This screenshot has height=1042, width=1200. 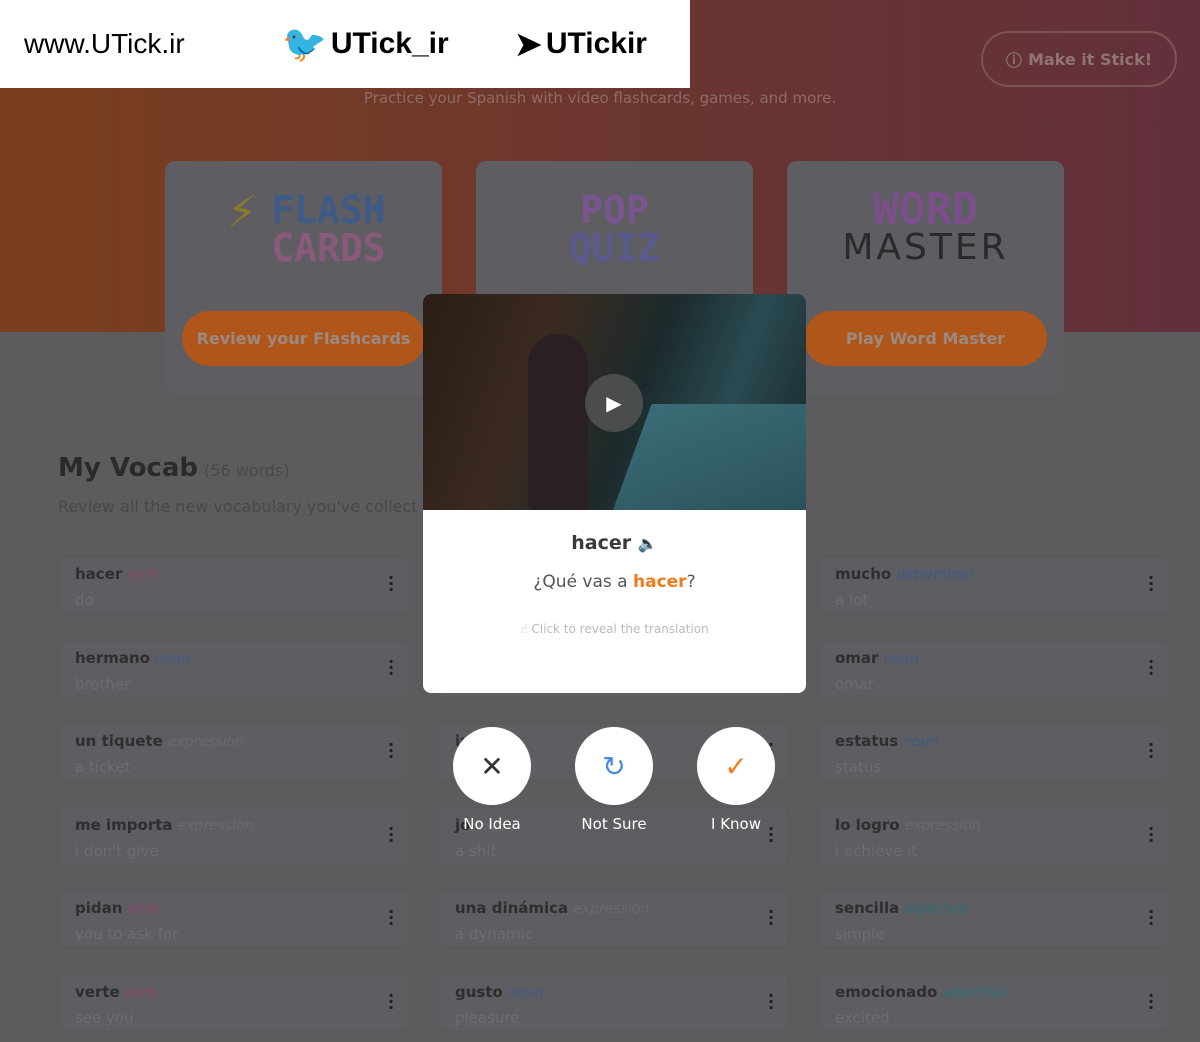 What do you see at coordinates (84, 600) in the screenshot?
I see `vocab-translation: do` at bounding box center [84, 600].